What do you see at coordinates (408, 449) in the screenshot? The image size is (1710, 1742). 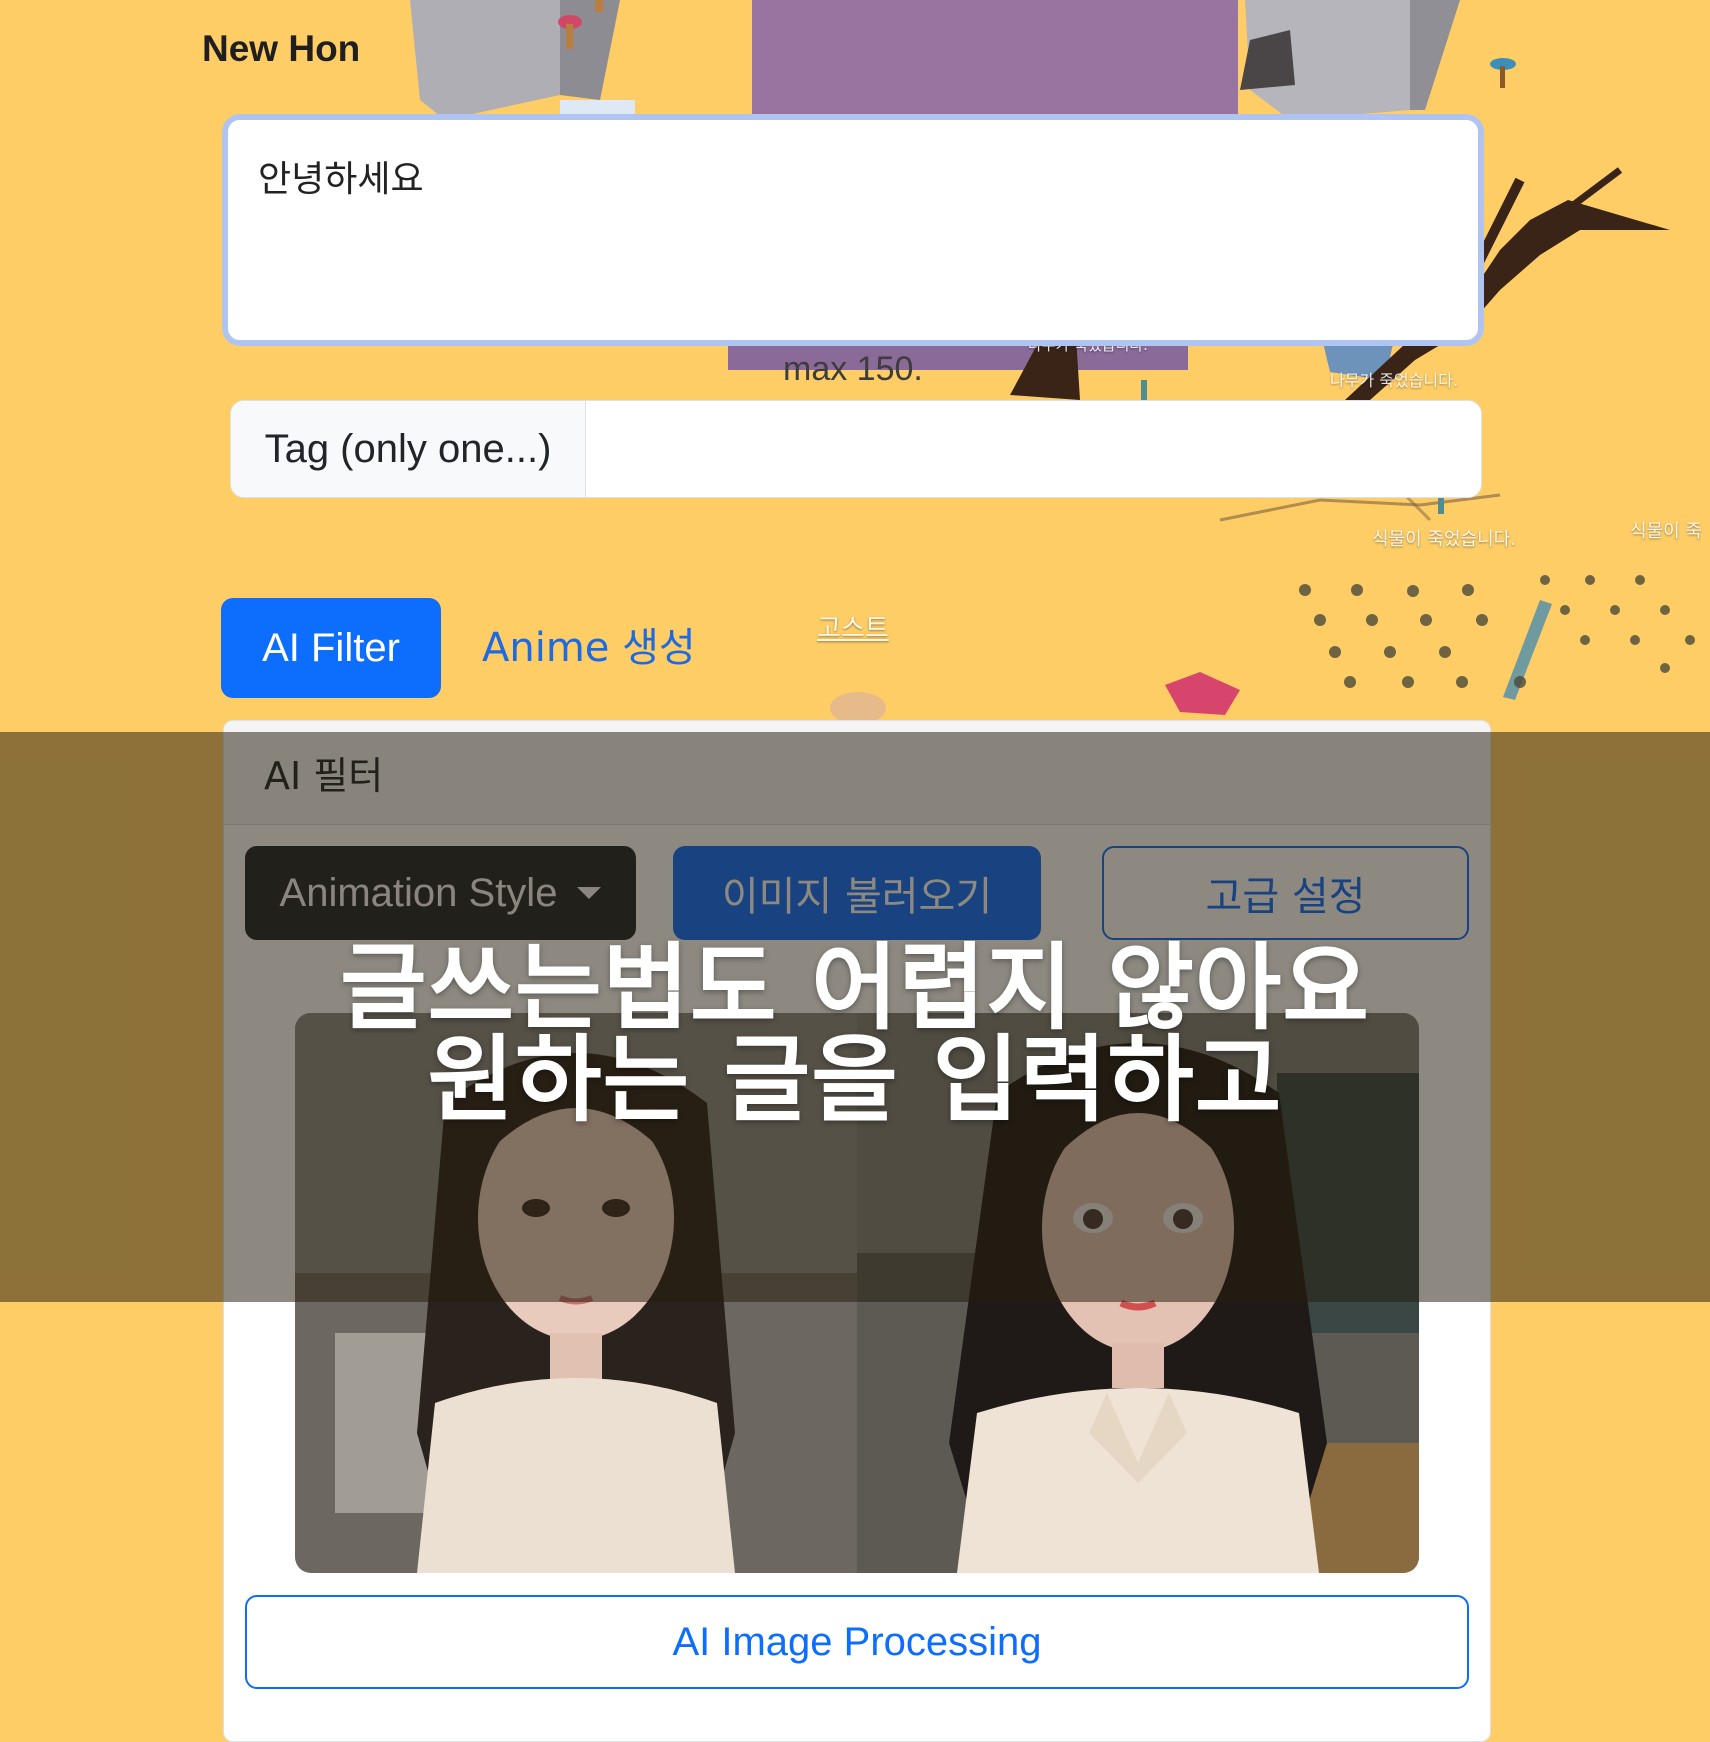 I see `tag-label: Tag (only one...)` at bounding box center [408, 449].